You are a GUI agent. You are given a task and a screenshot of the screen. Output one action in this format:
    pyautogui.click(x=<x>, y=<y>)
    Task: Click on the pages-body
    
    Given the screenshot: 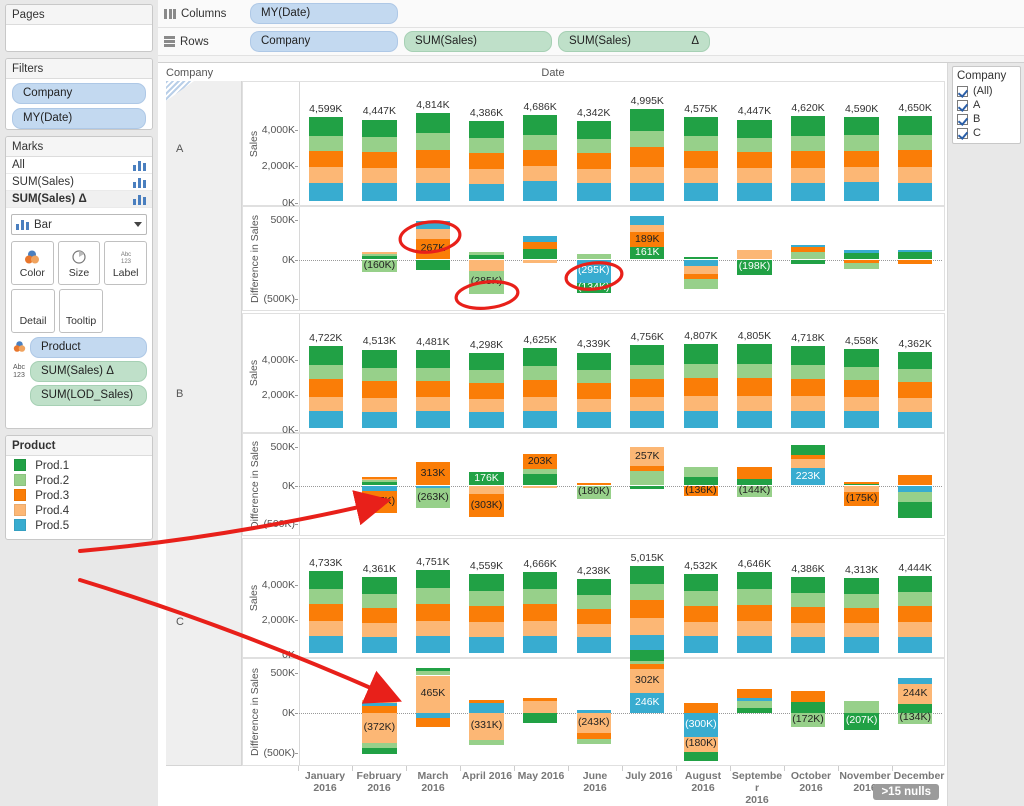 What is the action you would take?
    pyautogui.click(x=79, y=30)
    